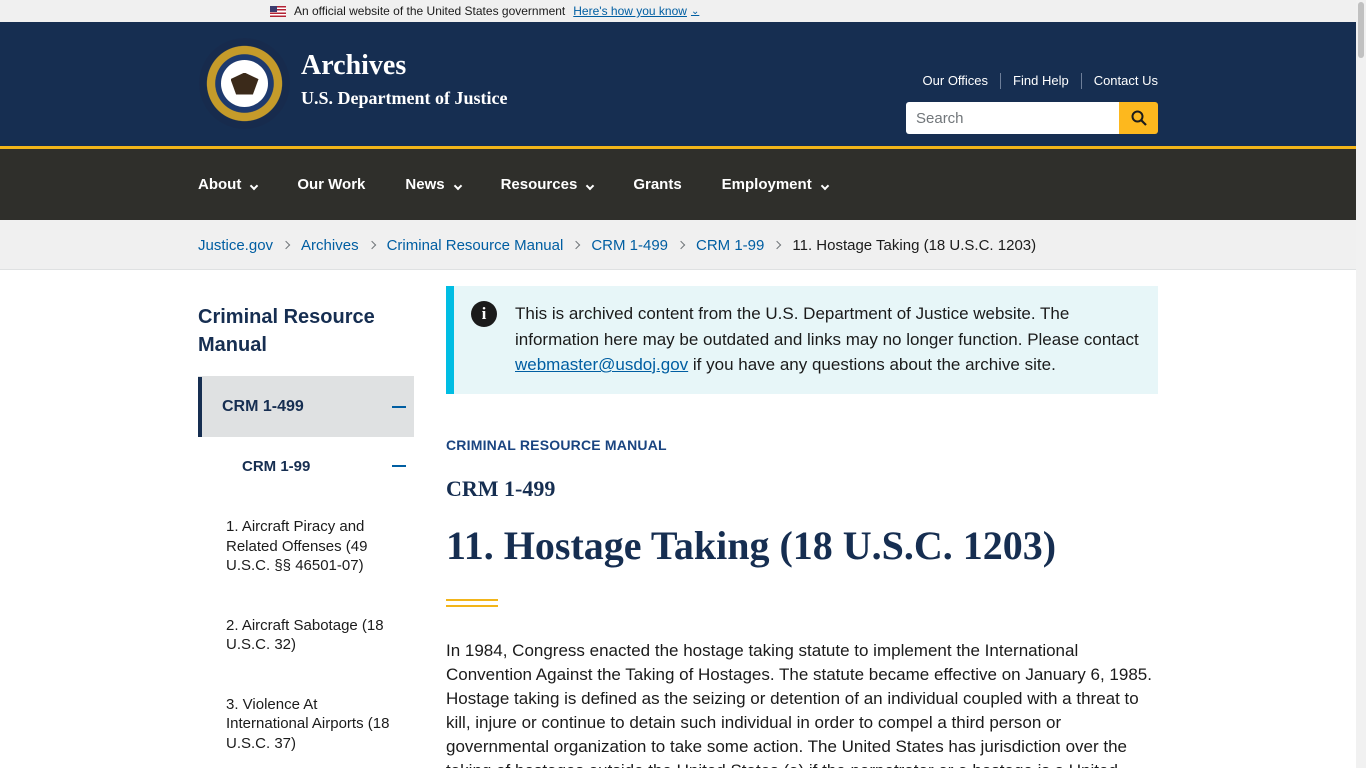 This screenshot has width=1366, height=768. I want to click on scrollbar-thumb, so click(1361, 30).